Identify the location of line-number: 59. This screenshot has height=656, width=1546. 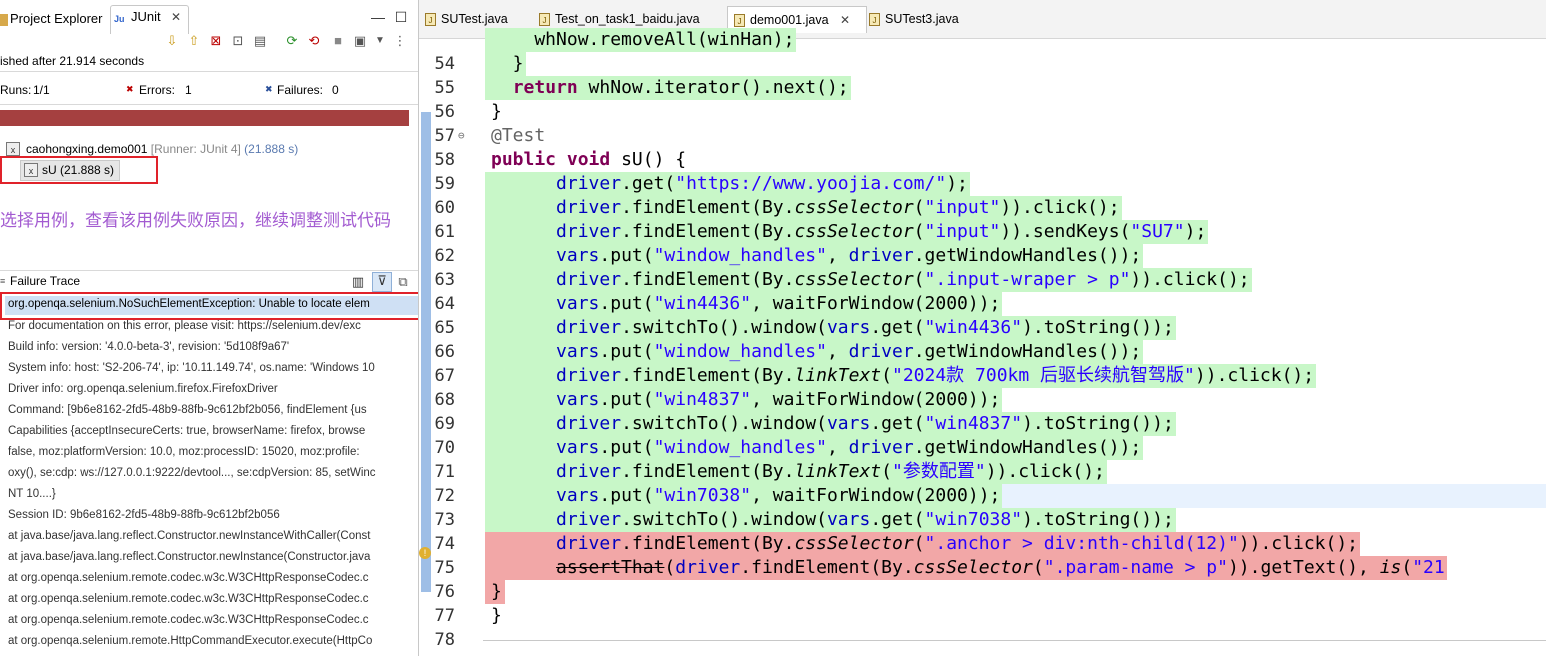
(444, 184).